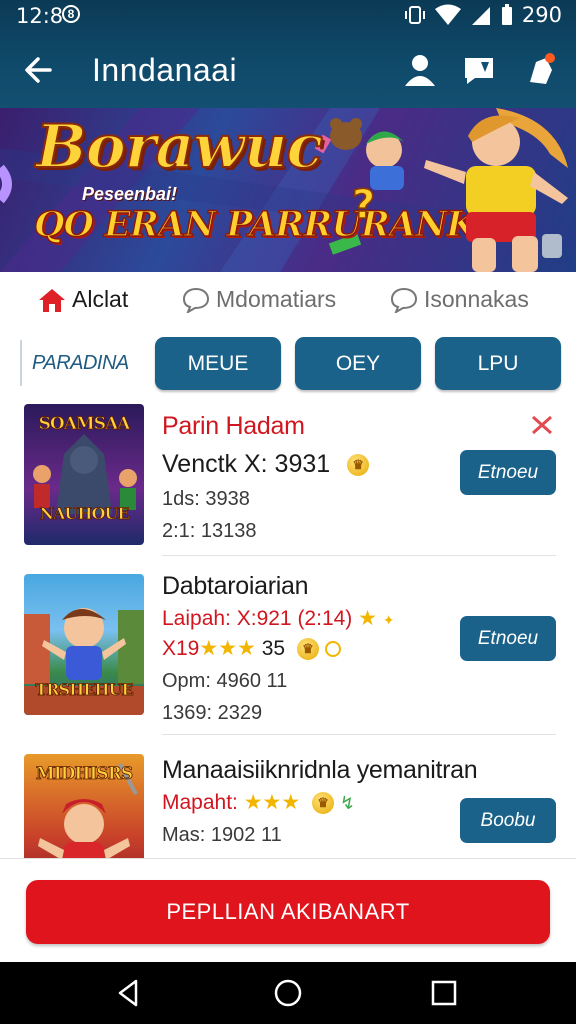  What do you see at coordinates (288, 912) in the screenshot?
I see `primary-cta-button: PEPLLIAN AKIBANART` at bounding box center [288, 912].